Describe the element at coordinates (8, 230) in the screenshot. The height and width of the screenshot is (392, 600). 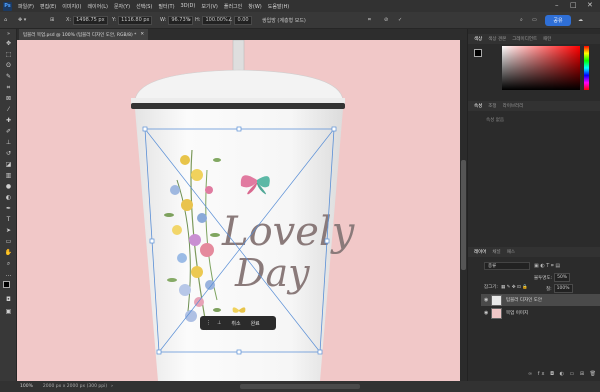
I see `path-select-tool-icon: ➤` at that location.